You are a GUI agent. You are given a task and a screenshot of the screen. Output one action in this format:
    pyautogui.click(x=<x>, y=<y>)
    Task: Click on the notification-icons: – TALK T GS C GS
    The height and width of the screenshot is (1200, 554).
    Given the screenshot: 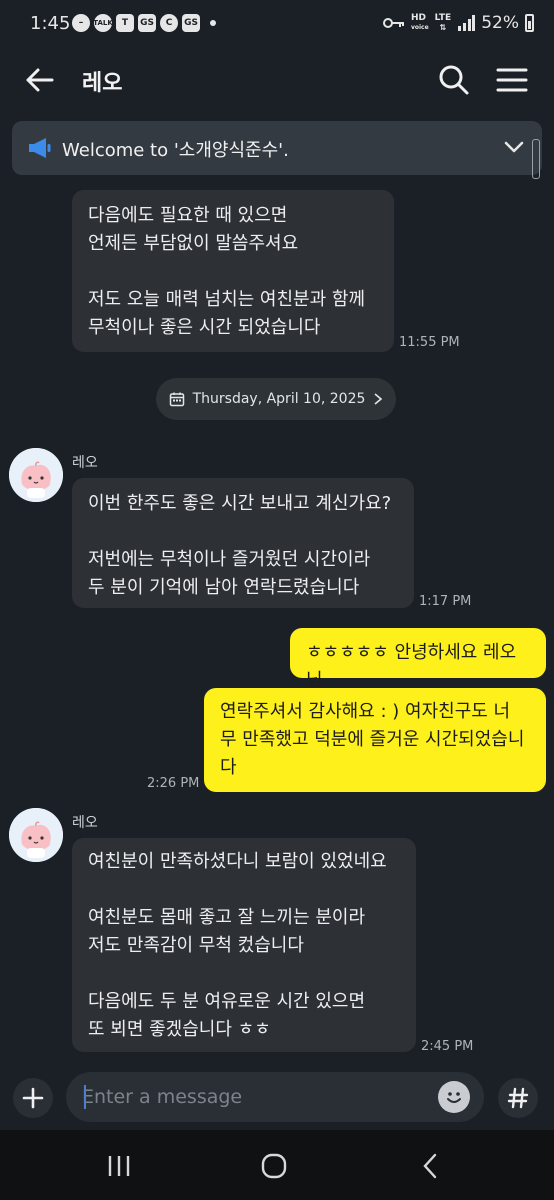 What is the action you would take?
    pyautogui.click(x=144, y=23)
    